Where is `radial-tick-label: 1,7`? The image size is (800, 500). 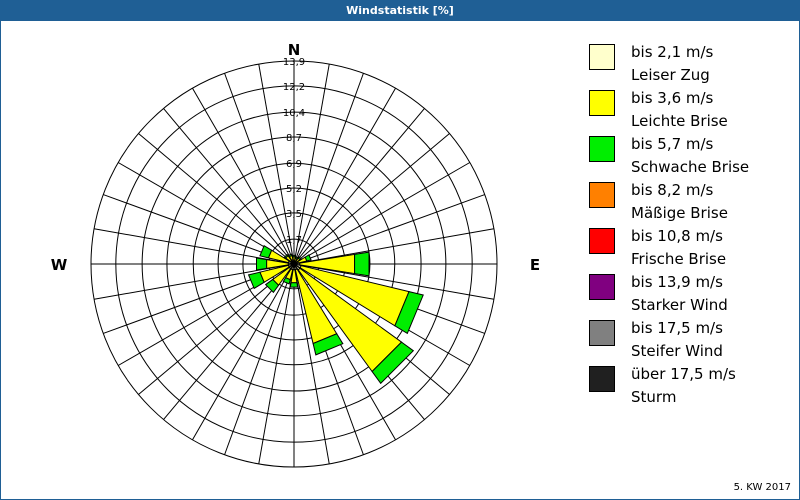 radial-tick-label: 1,7 is located at coordinates (294, 240).